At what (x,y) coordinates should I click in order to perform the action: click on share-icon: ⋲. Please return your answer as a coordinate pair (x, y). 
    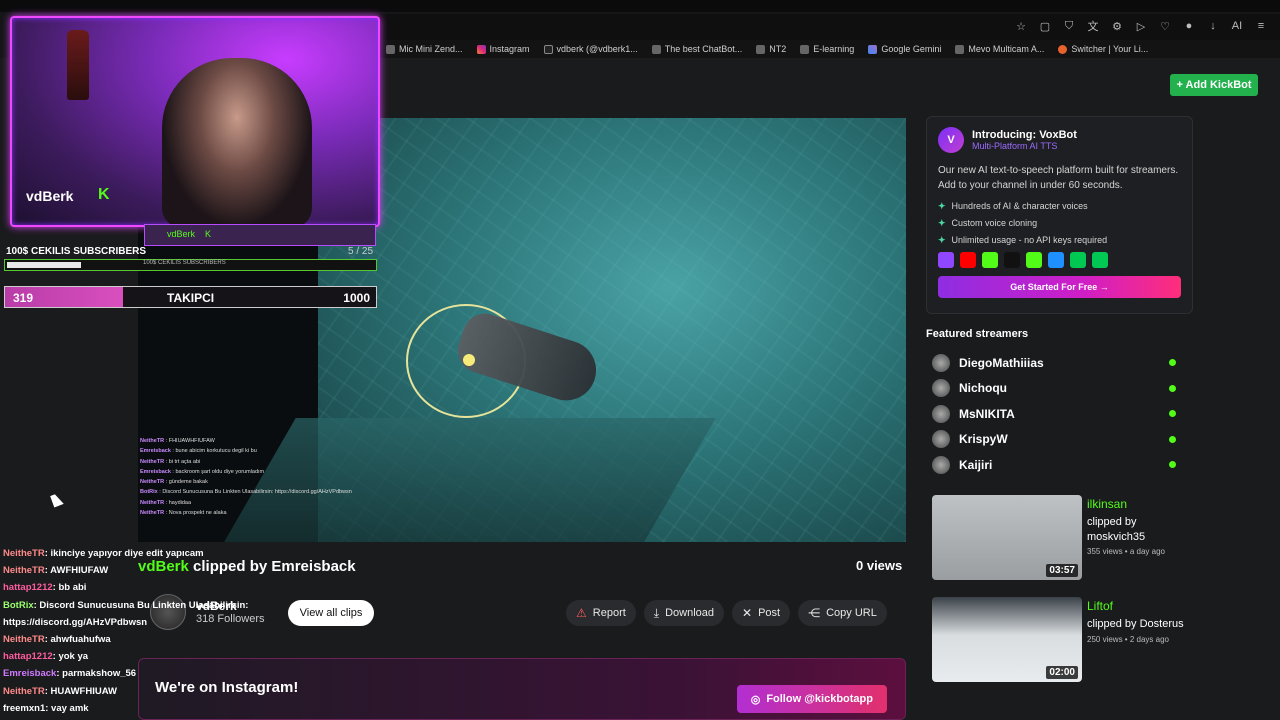
    Looking at the image, I should click on (814, 613).